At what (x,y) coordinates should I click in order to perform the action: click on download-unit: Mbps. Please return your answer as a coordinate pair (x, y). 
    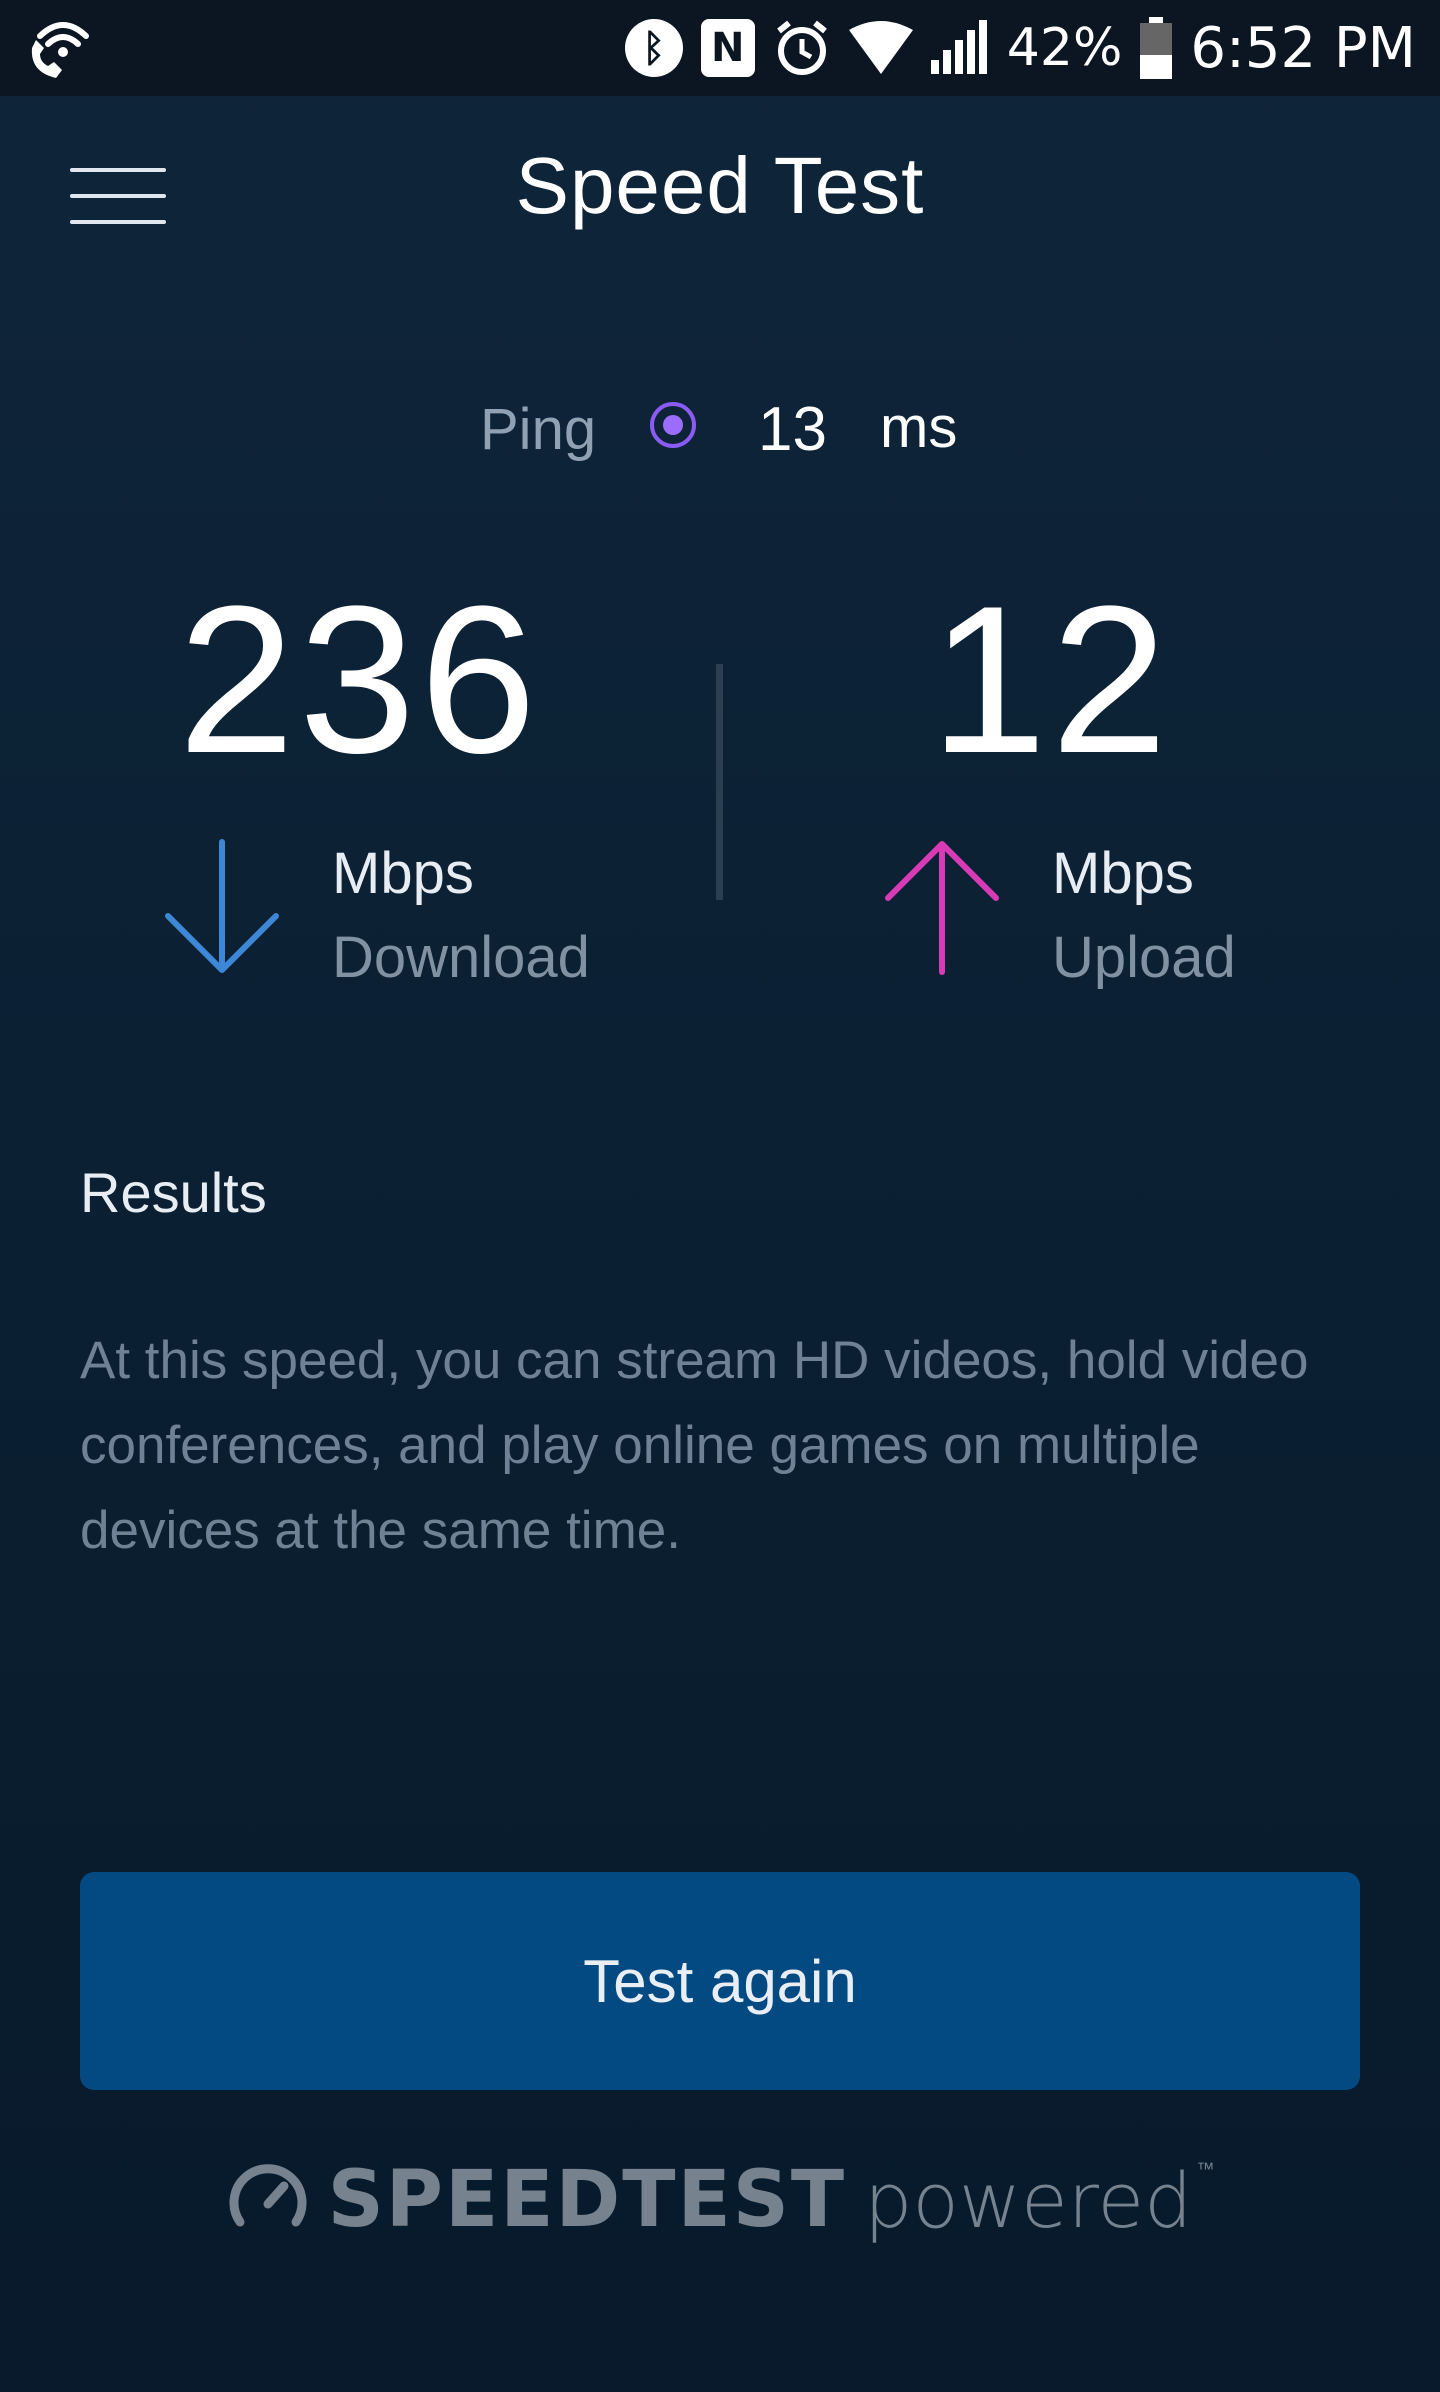
    Looking at the image, I should click on (403, 873).